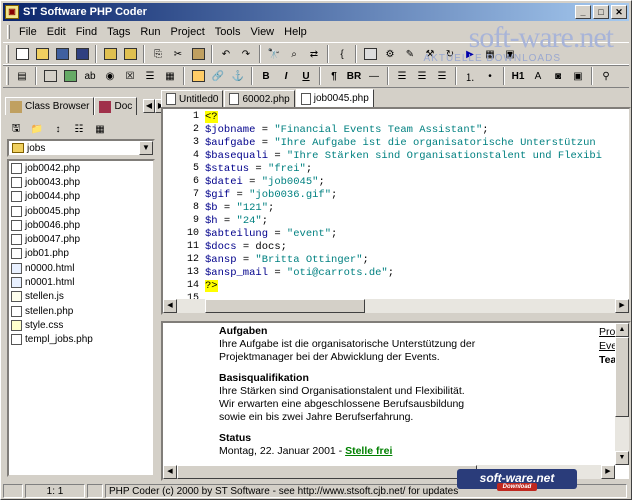 This screenshot has height=500, width=632. I want to click on tab-job0045: job0045.php, so click(334, 98).